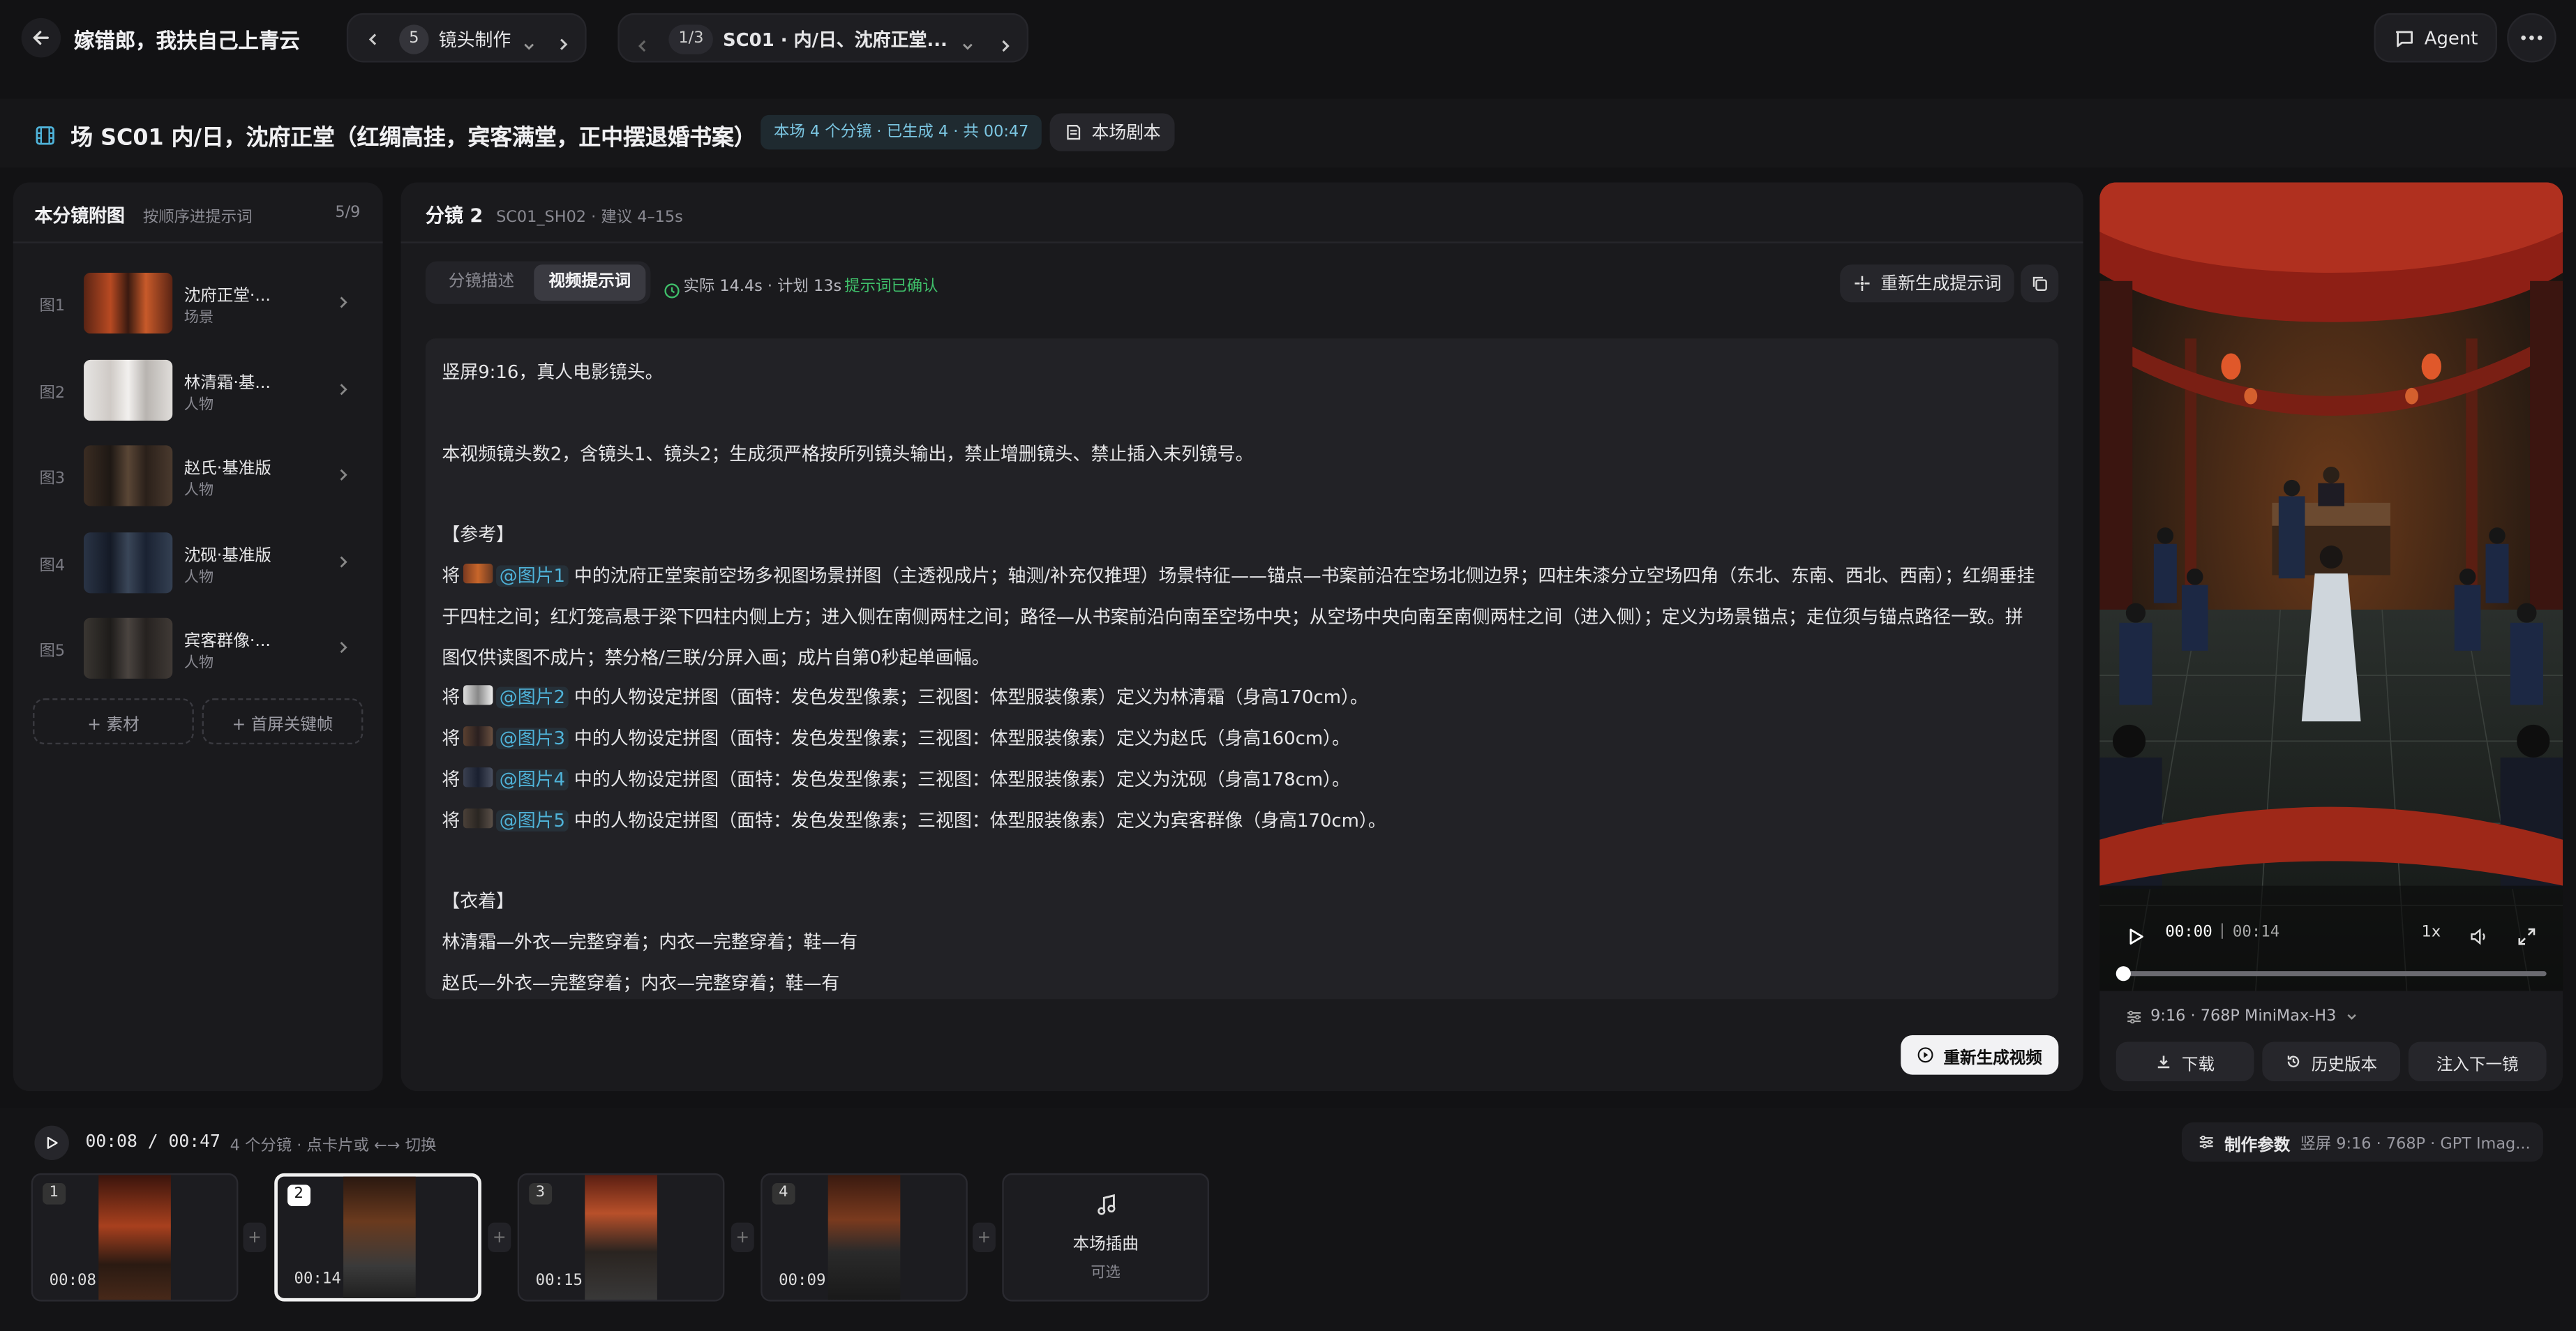 This screenshot has height=1331, width=2576. Describe the element at coordinates (197, 302) in the screenshot. I see `sidebar-reference-item: 图1 沈府正堂·... 场景` at that location.